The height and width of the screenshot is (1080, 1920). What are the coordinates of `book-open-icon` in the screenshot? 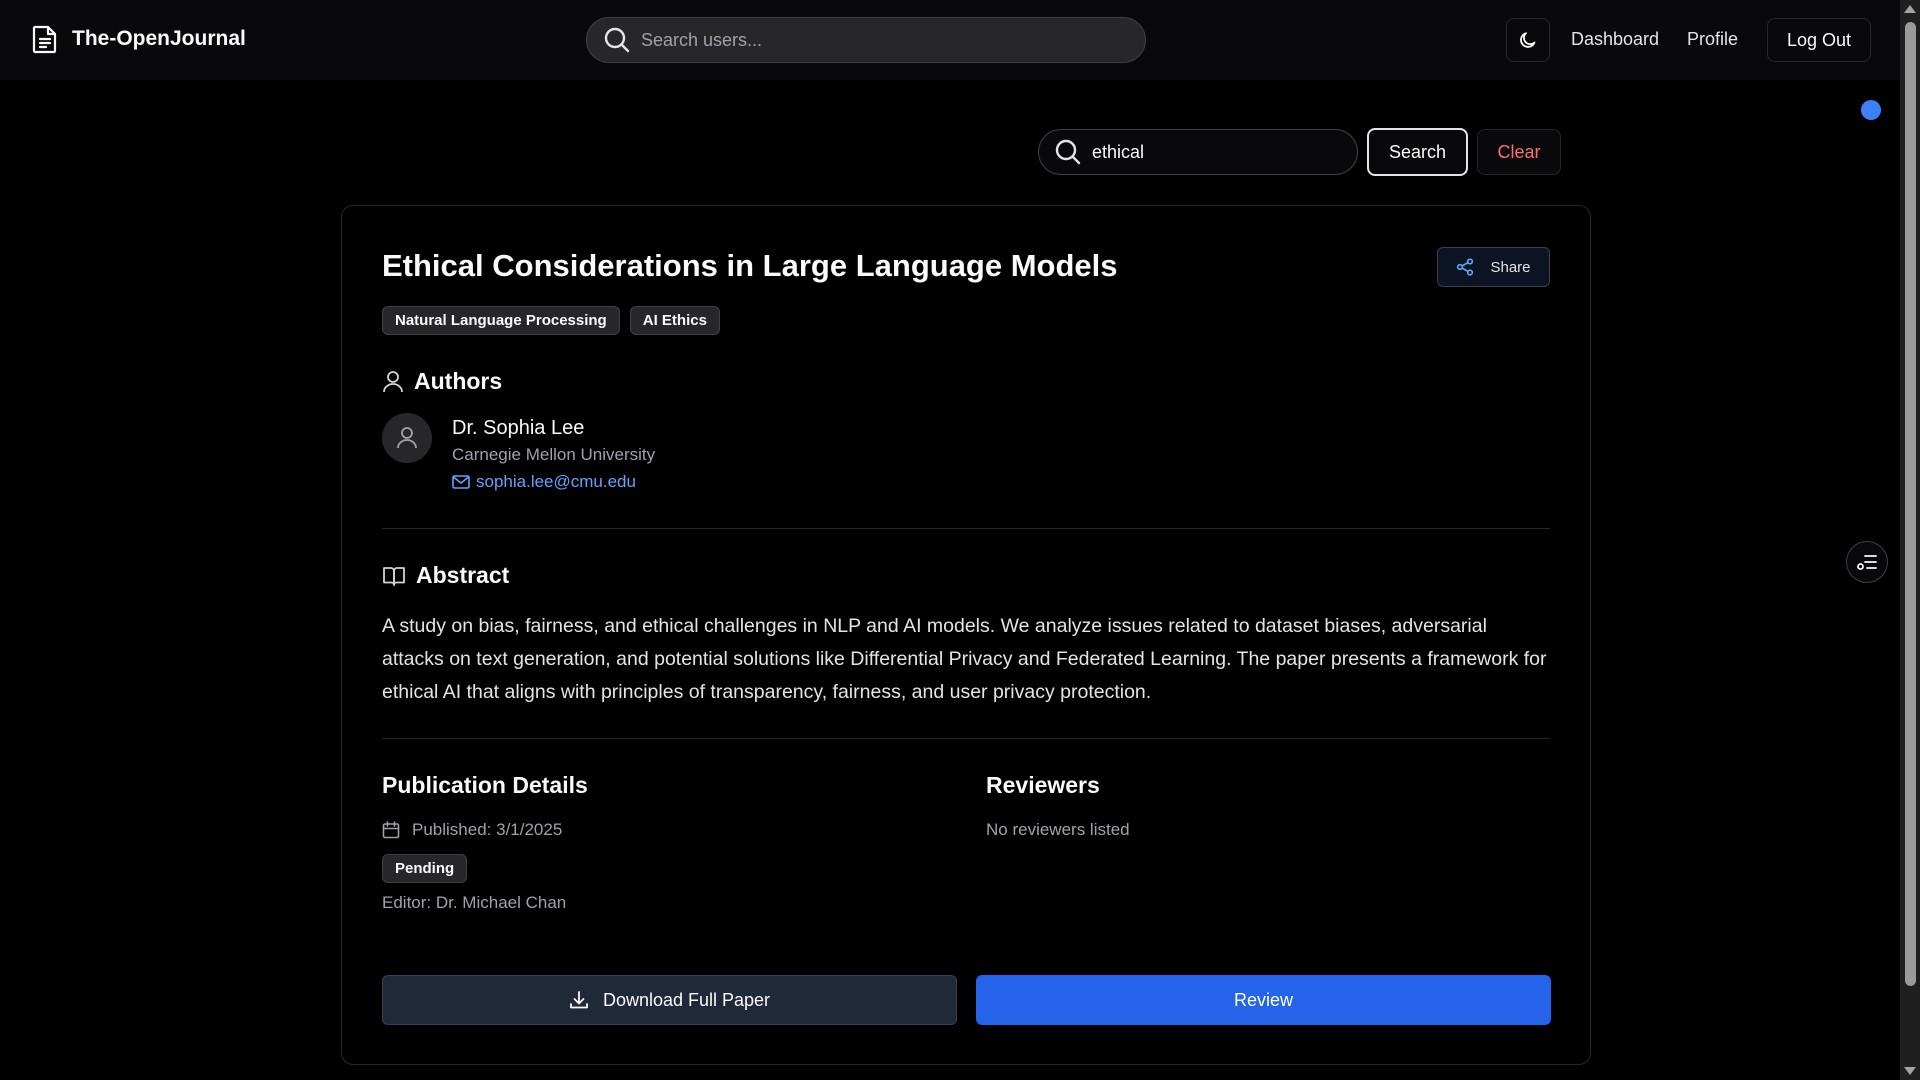 It's located at (394, 576).